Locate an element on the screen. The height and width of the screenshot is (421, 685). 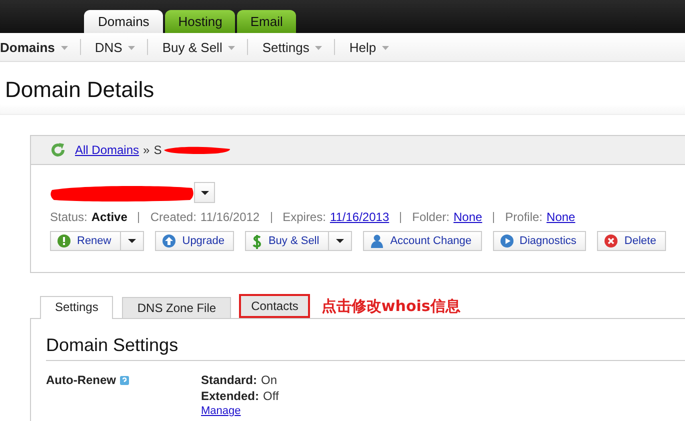
status-label: Status: is located at coordinates (69, 217).